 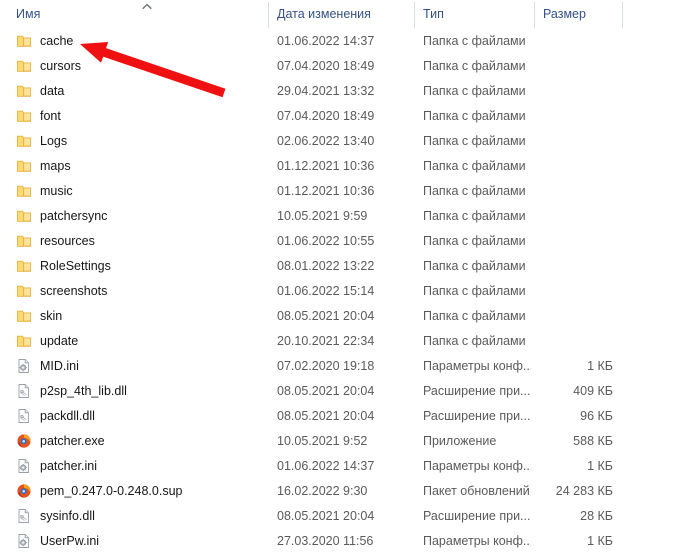 I want to click on file-list-row: cache 01.06.2022 14:37 Папка с файлами, so click(x=349, y=40).